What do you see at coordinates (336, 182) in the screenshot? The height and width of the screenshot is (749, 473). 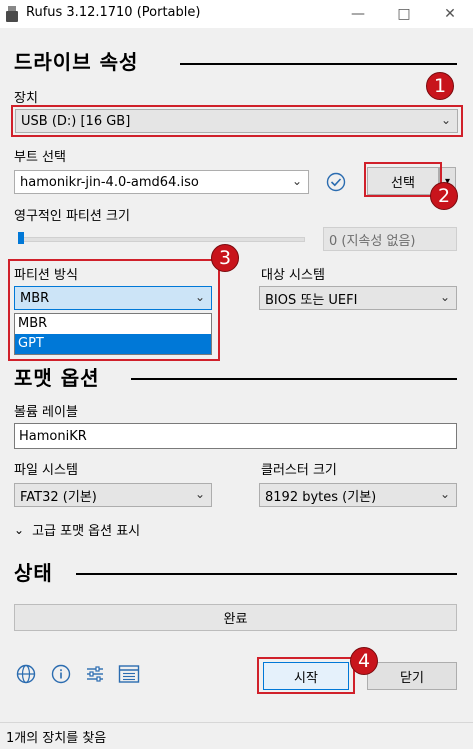 I see `verify-check-icon` at bounding box center [336, 182].